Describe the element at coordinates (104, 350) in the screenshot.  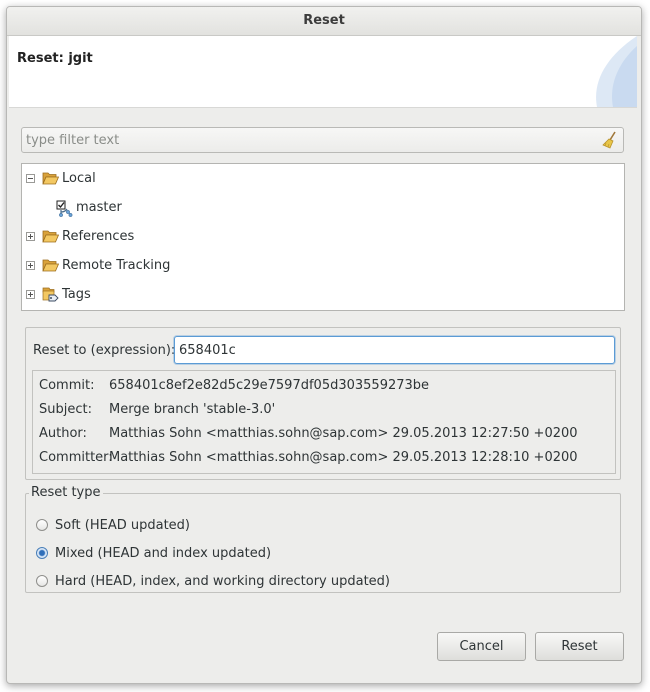
I see `reset-to-label: Reset to (expression):` at that location.